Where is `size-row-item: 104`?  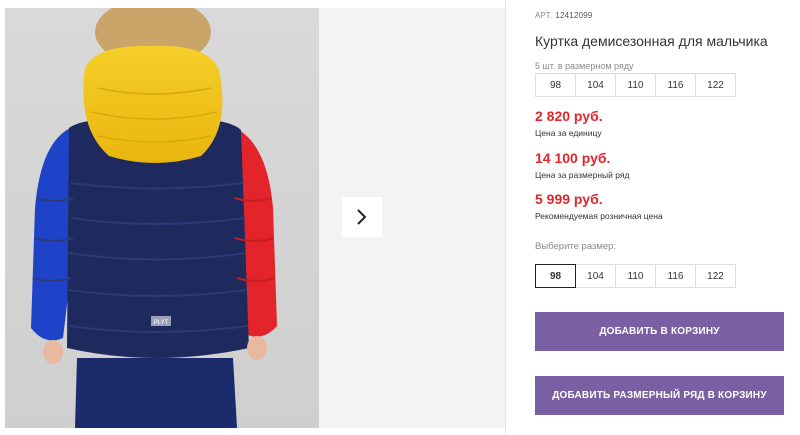 size-row-item: 104 is located at coordinates (595, 85).